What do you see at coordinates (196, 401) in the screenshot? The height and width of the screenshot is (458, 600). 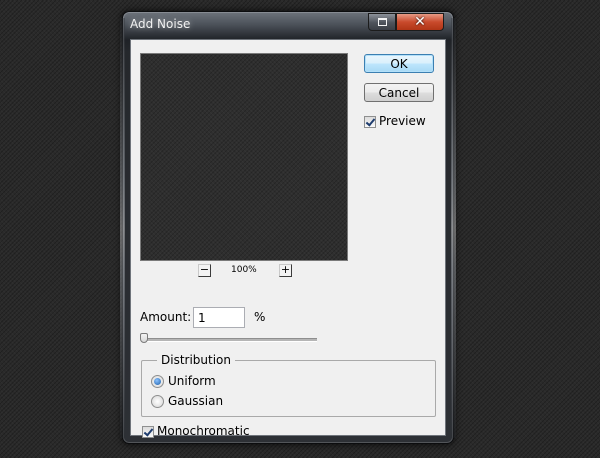 I see `gaussian-label: Gaussian` at bounding box center [196, 401].